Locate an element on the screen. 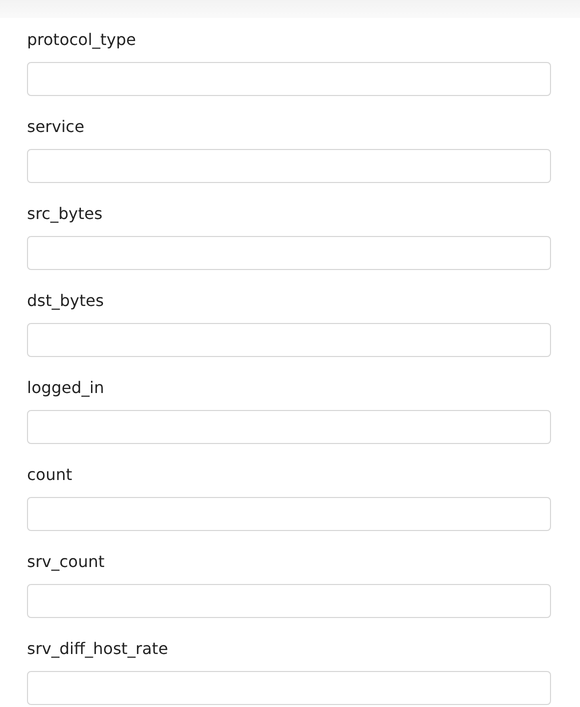 This screenshot has height=707, width=580. field-label: dst_bytes is located at coordinates (65, 301).